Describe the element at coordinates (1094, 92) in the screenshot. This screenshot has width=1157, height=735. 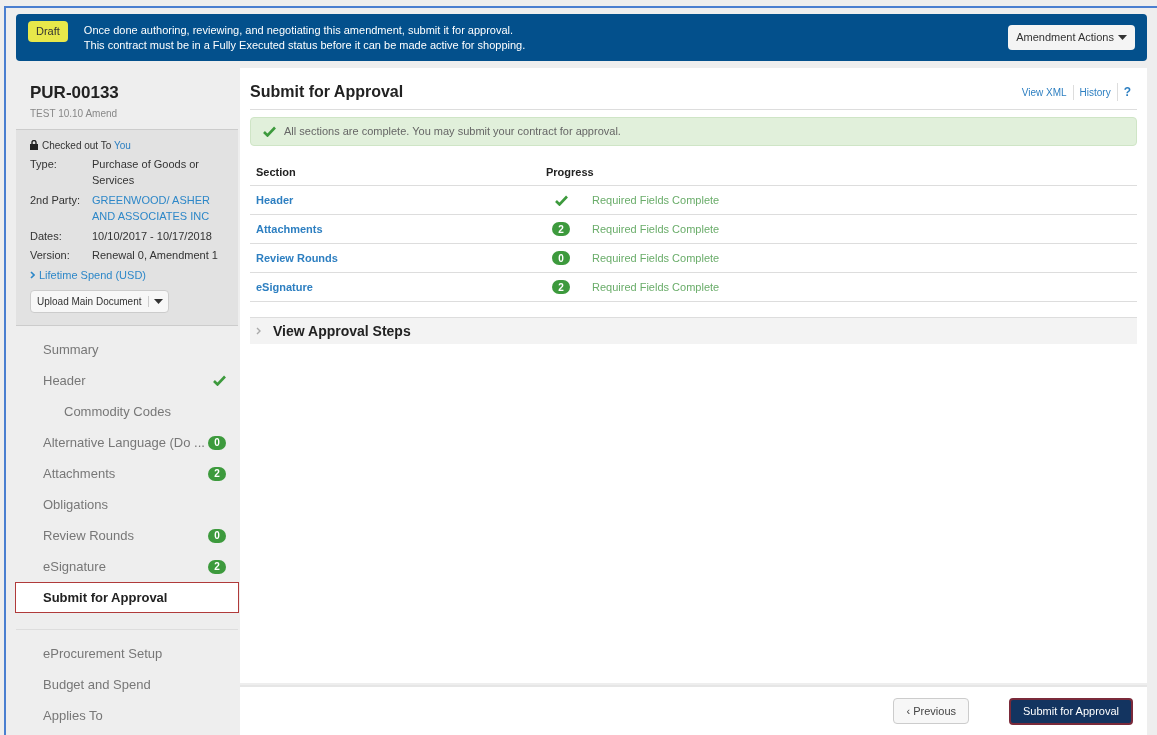
I see `page-link: History` at that location.